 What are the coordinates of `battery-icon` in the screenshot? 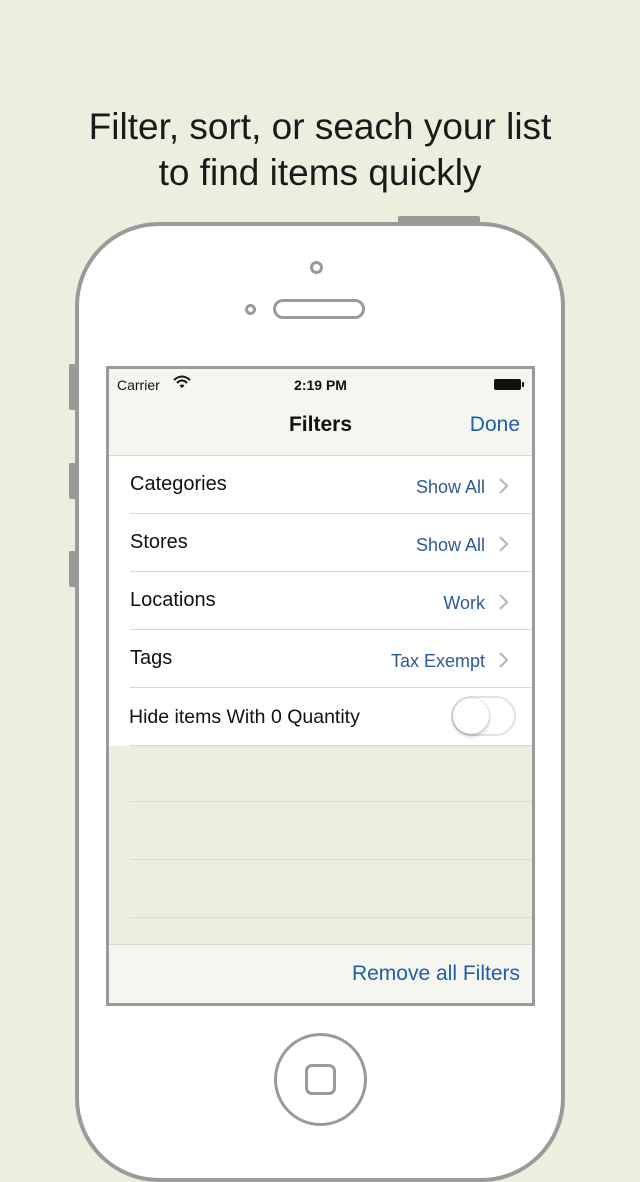 It's located at (509, 384).